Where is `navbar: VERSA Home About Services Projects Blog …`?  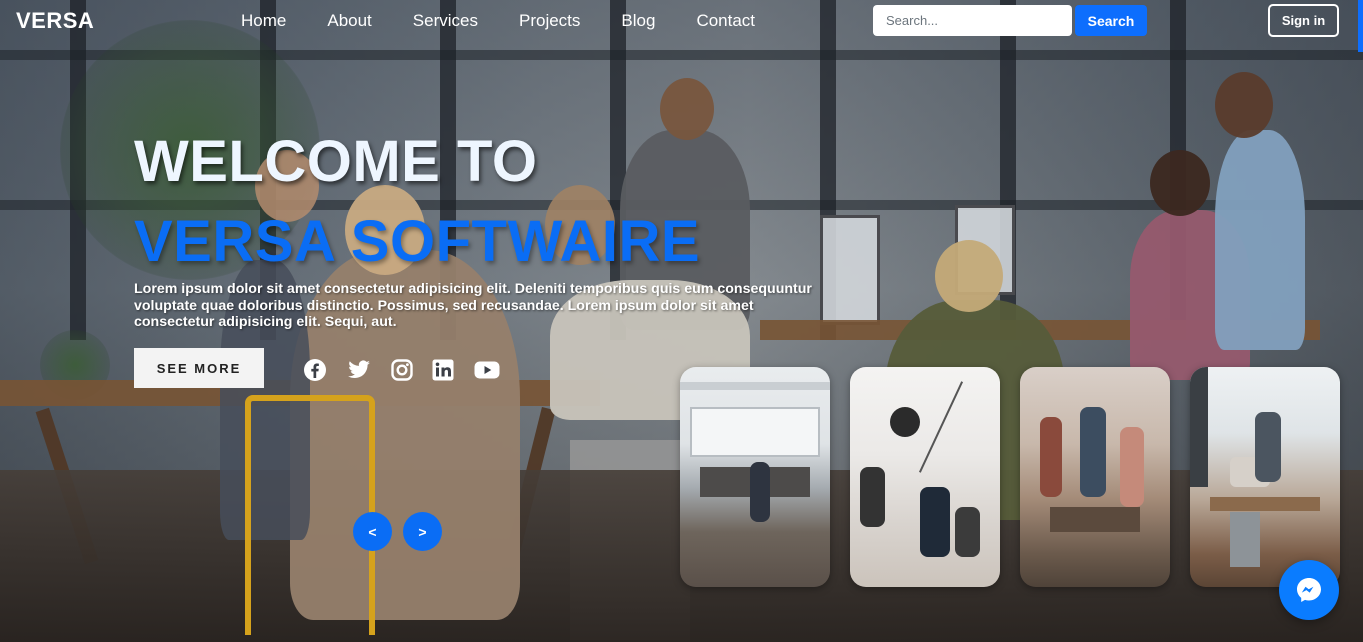
navbar: VERSA Home About Services Projects Blog … is located at coordinates (681, 26).